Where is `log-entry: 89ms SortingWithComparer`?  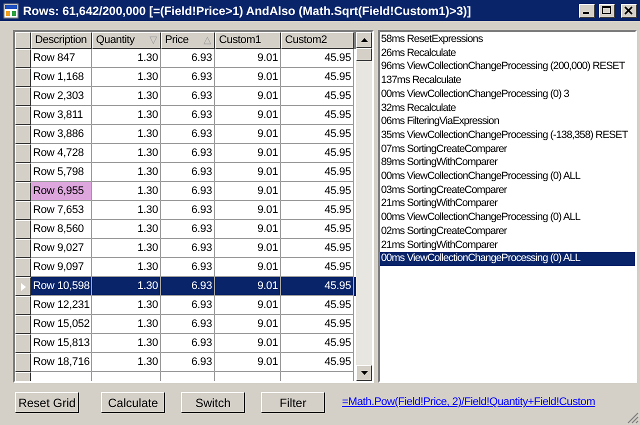
log-entry: 89ms SortingWithComparer is located at coordinates (507, 163).